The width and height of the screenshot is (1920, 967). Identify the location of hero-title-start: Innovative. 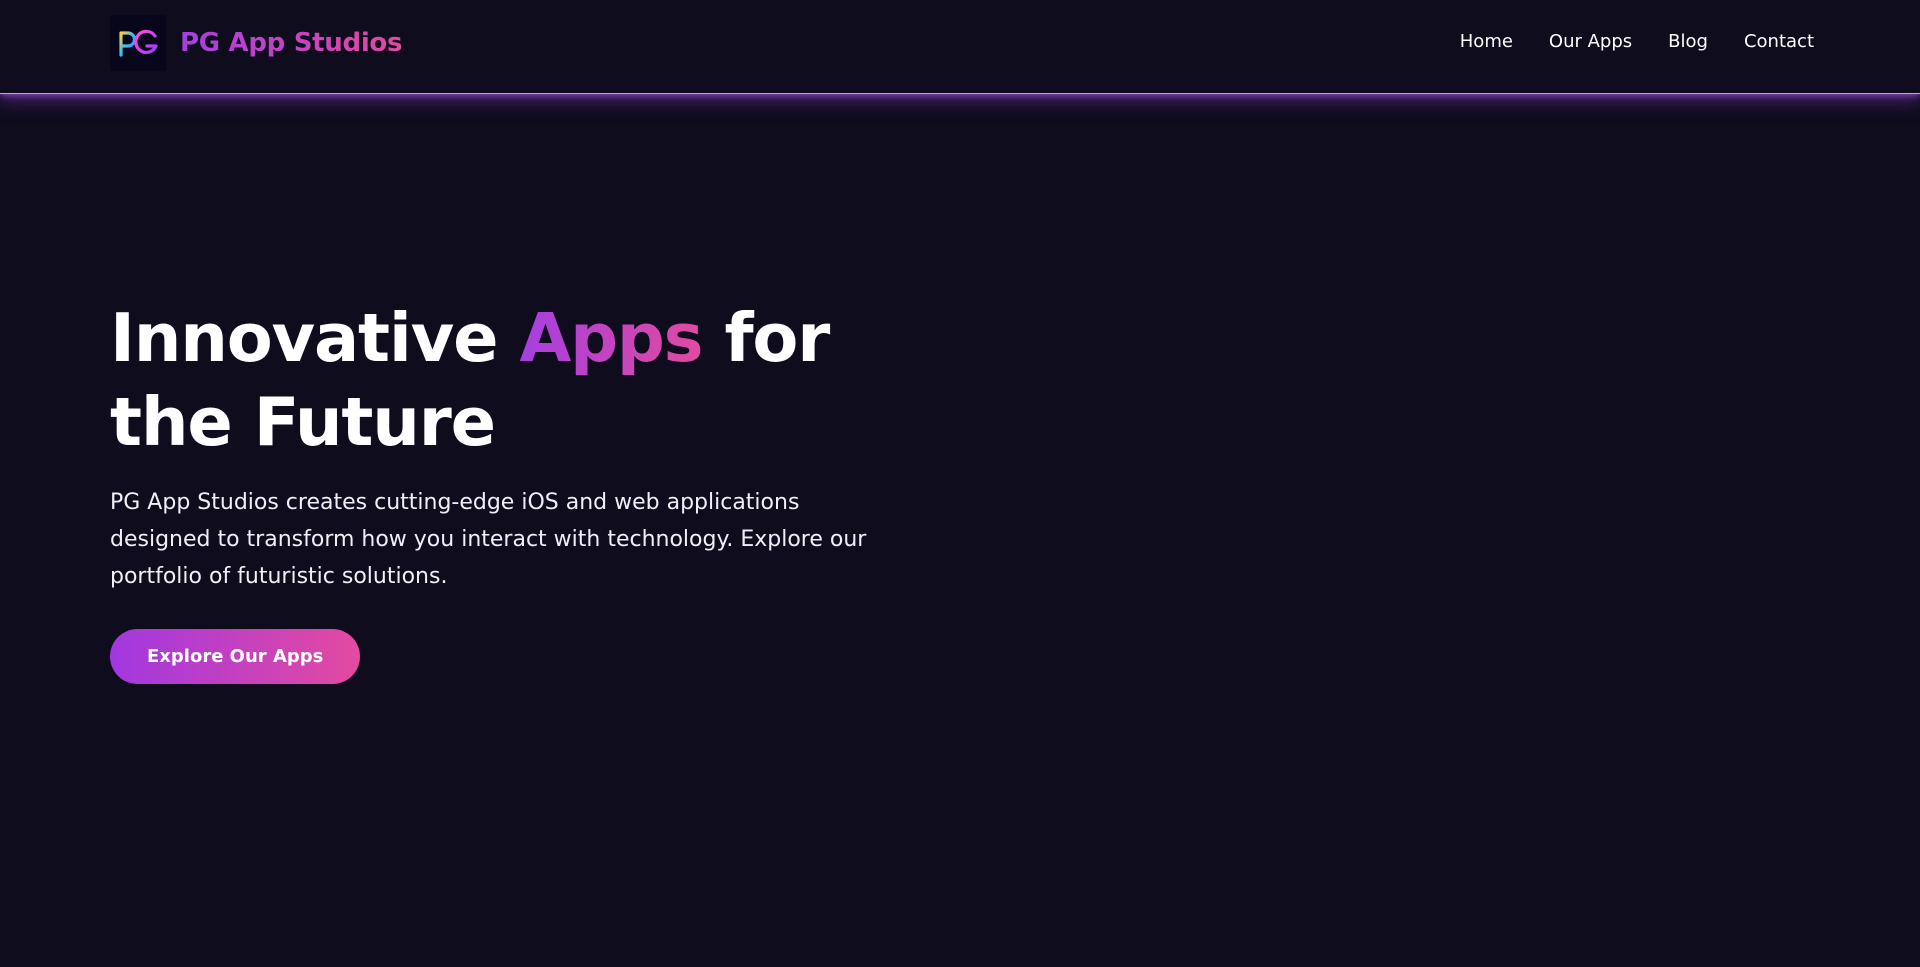
(315, 338).